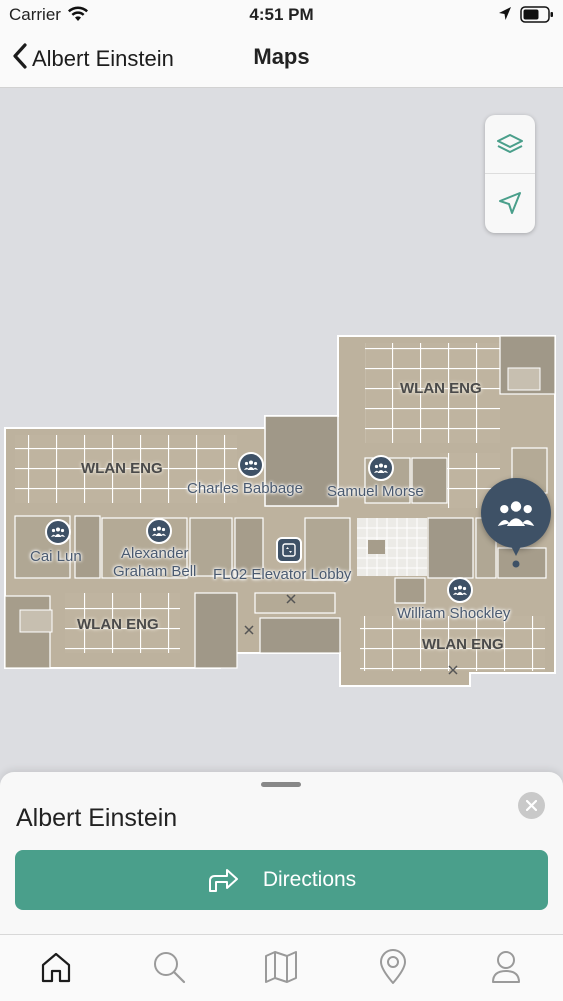 This screenshot has height=1001, width=563. What do you see at coordinates (97, 818) in the screenshot?
I see `location-title: Albert Einstein` at bounding box center [97, 818].